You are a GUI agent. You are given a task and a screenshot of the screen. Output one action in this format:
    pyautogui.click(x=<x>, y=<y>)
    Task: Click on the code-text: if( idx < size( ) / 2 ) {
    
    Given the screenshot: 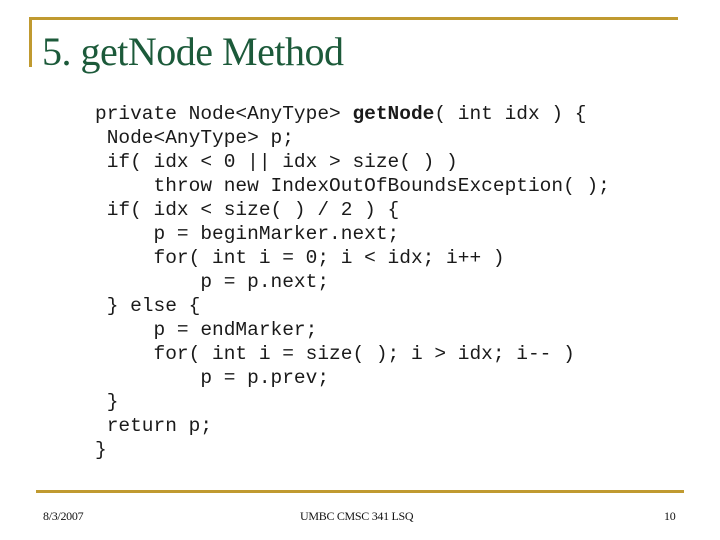 What is the action you would take?
    pyautogui.click(x=247, y=210)
    